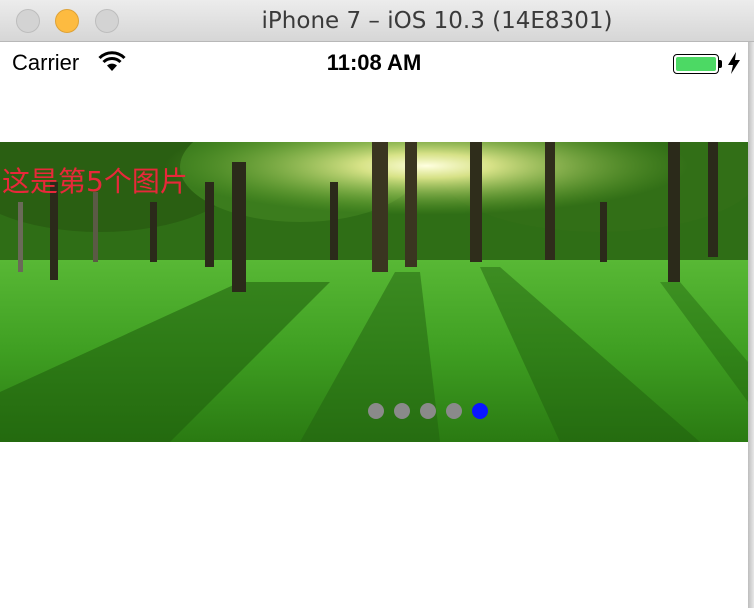  Describe the element at coordinates (437, 21) in the screenshot. I see `window-title: iPhone 7 – iOS 10.3 (14E8301)` at that location.